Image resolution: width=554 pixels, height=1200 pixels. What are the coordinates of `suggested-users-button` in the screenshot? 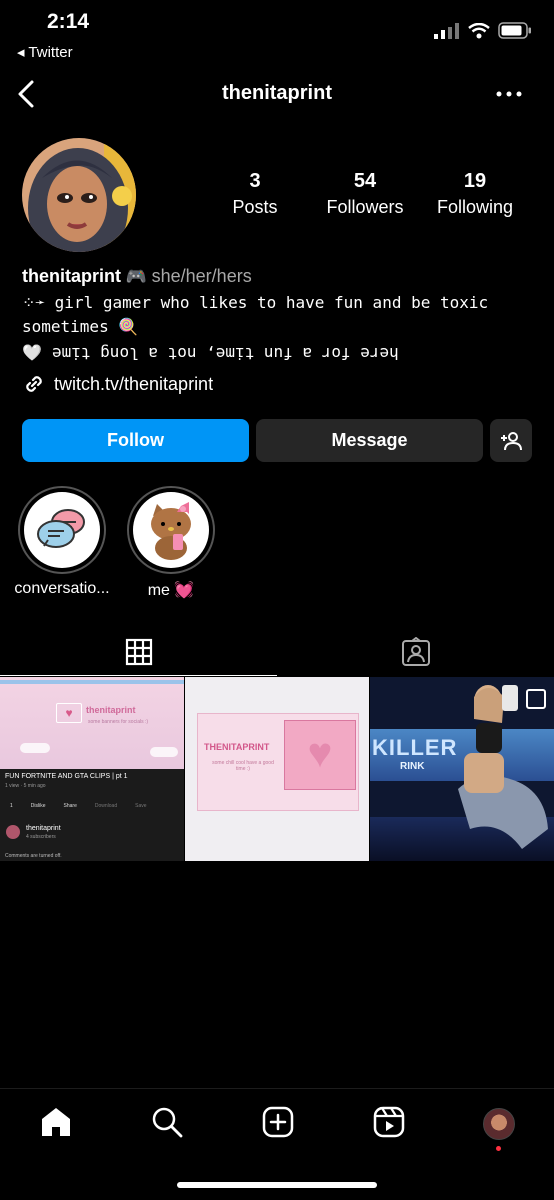 It's located at (511, 440).